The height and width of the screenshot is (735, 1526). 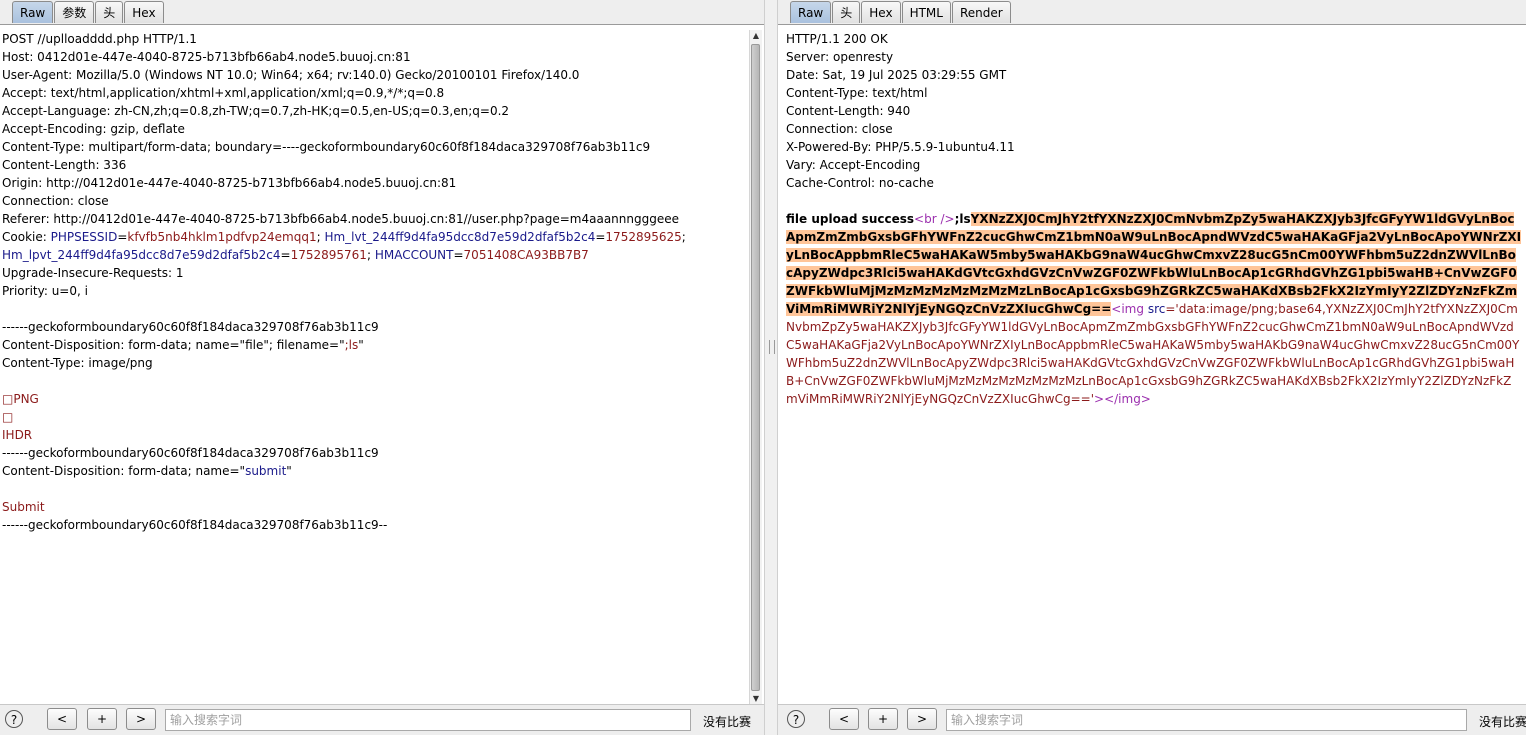 What do you see at coordinates (20, 399) in the screenshot?
I see `png-signature: □PNG` at bounding box center [20, 399].